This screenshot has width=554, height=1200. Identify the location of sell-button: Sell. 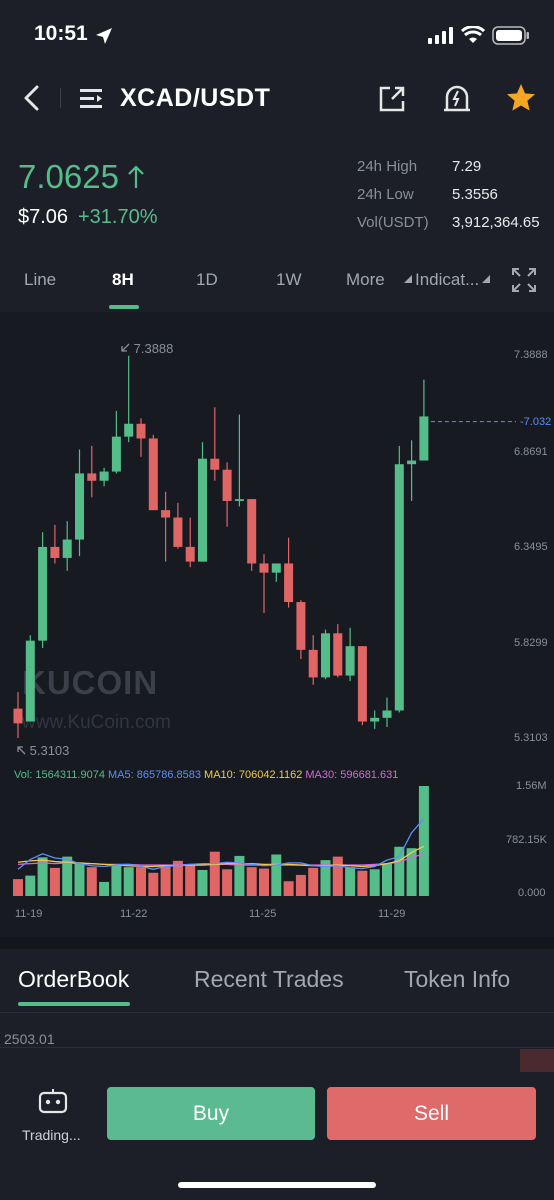
(431, 1113).